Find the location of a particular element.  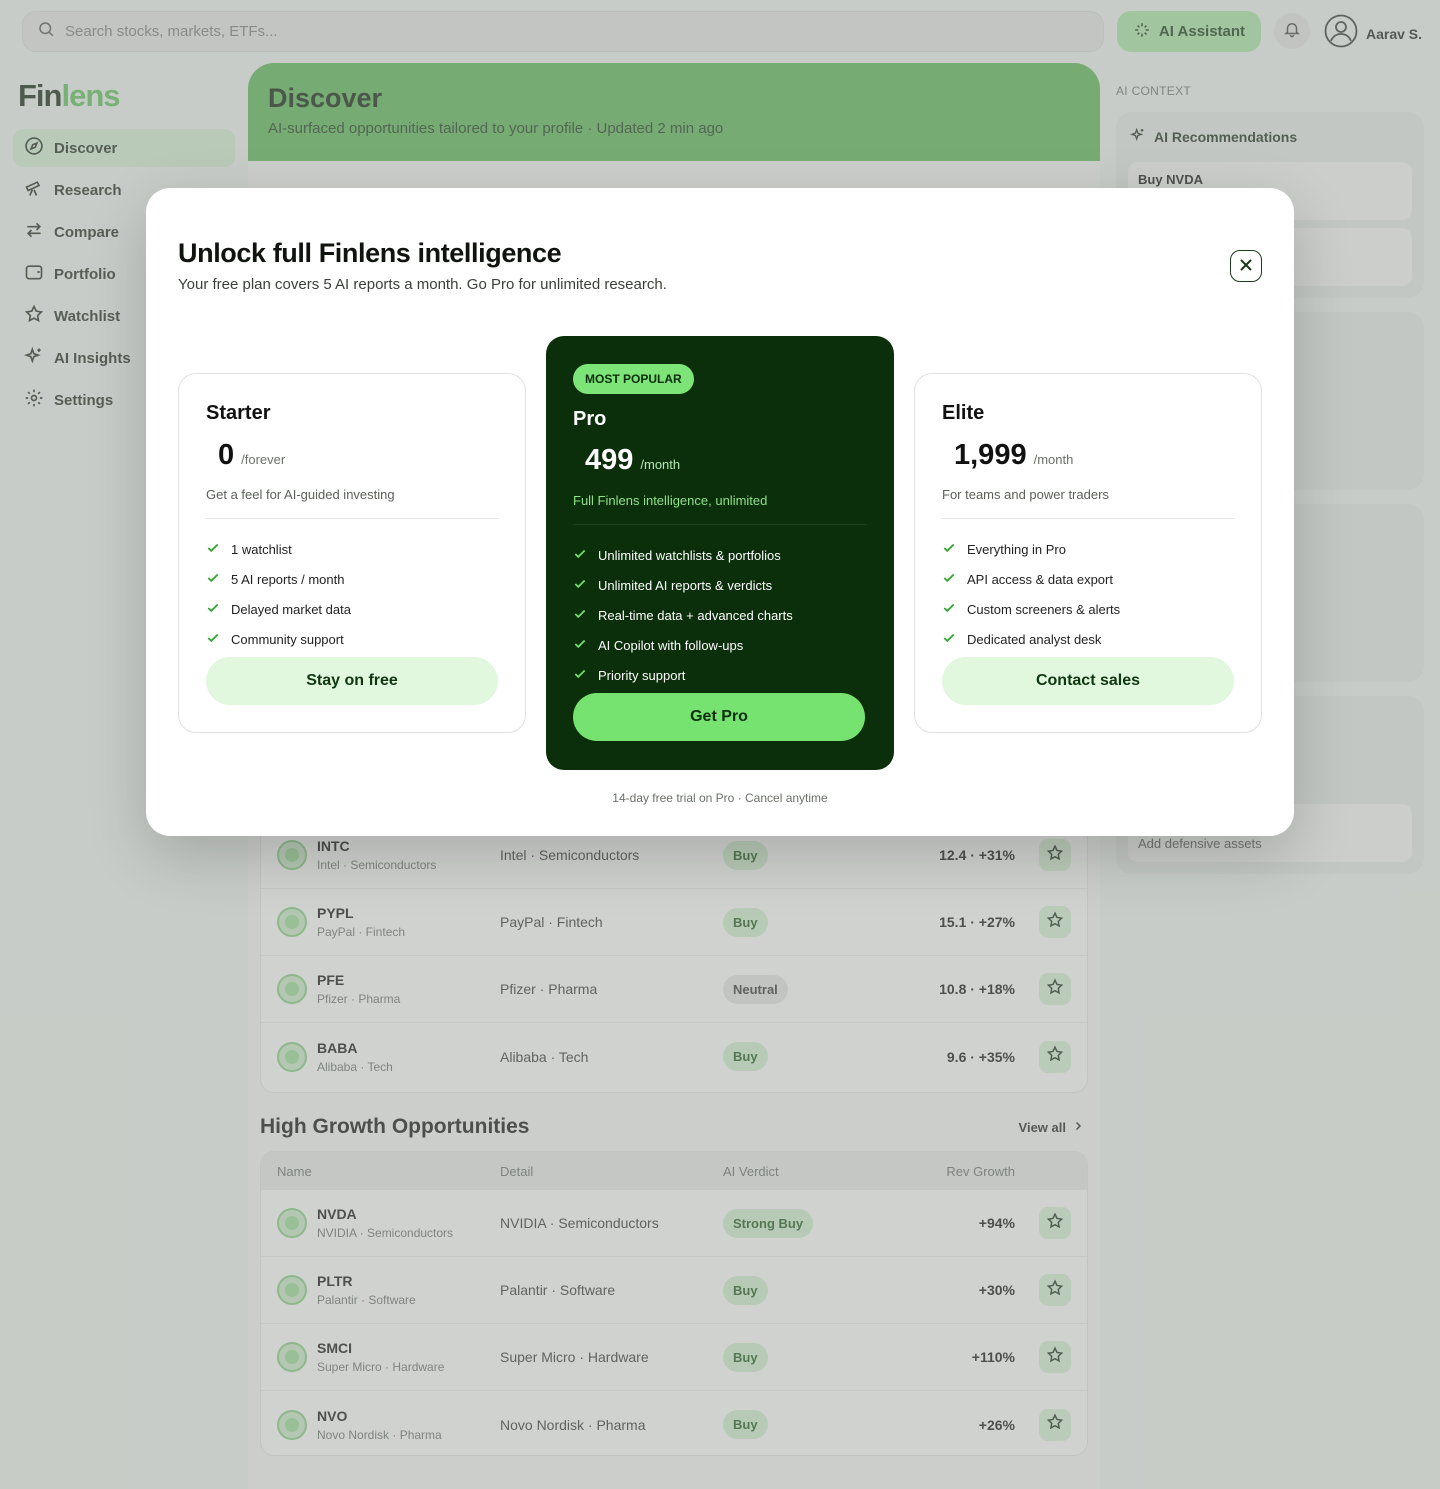

feature-item: AI Copilot with follow-ups is located at coordinates (683, 645).